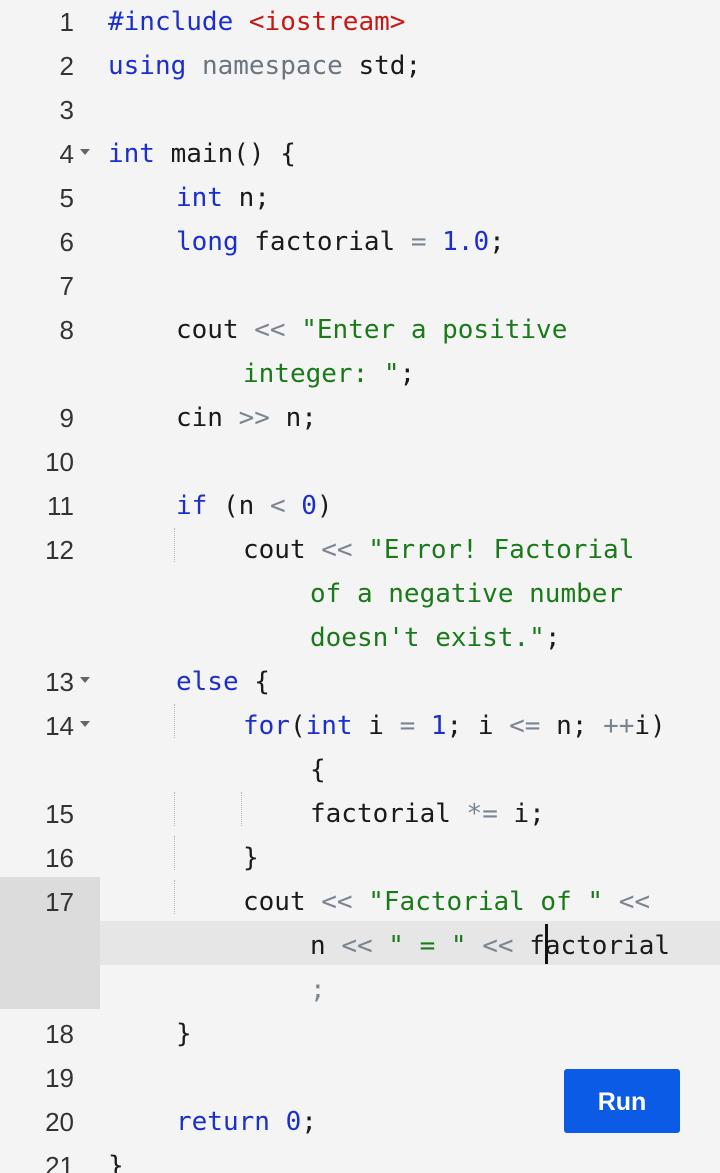 The image size is (720, 1173). Describe the element at coordinates (529, 814) in the screenshot. I see `code-text: i;` at that location.